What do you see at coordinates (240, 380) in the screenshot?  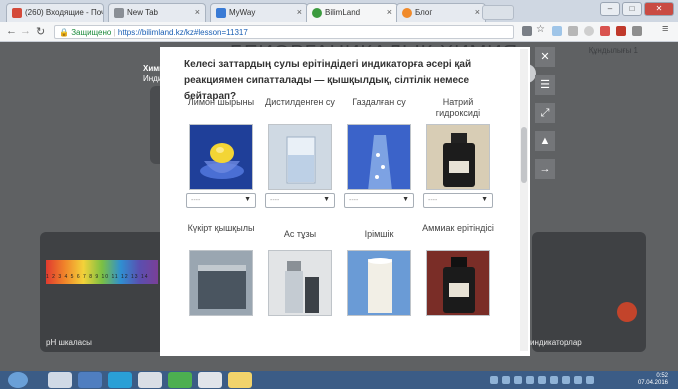 I see `explorer-icon` at bounding box center [240, 380].